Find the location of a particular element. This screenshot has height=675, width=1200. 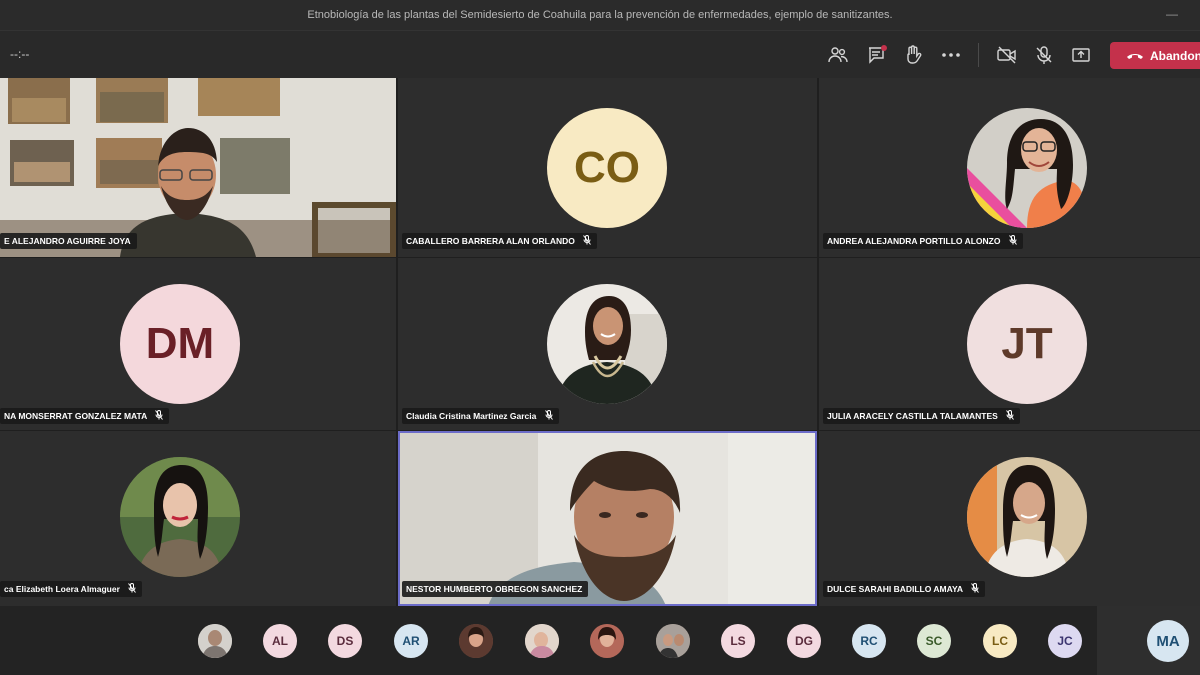

overflow-avatar: AL is located at coordinates (280, 641).